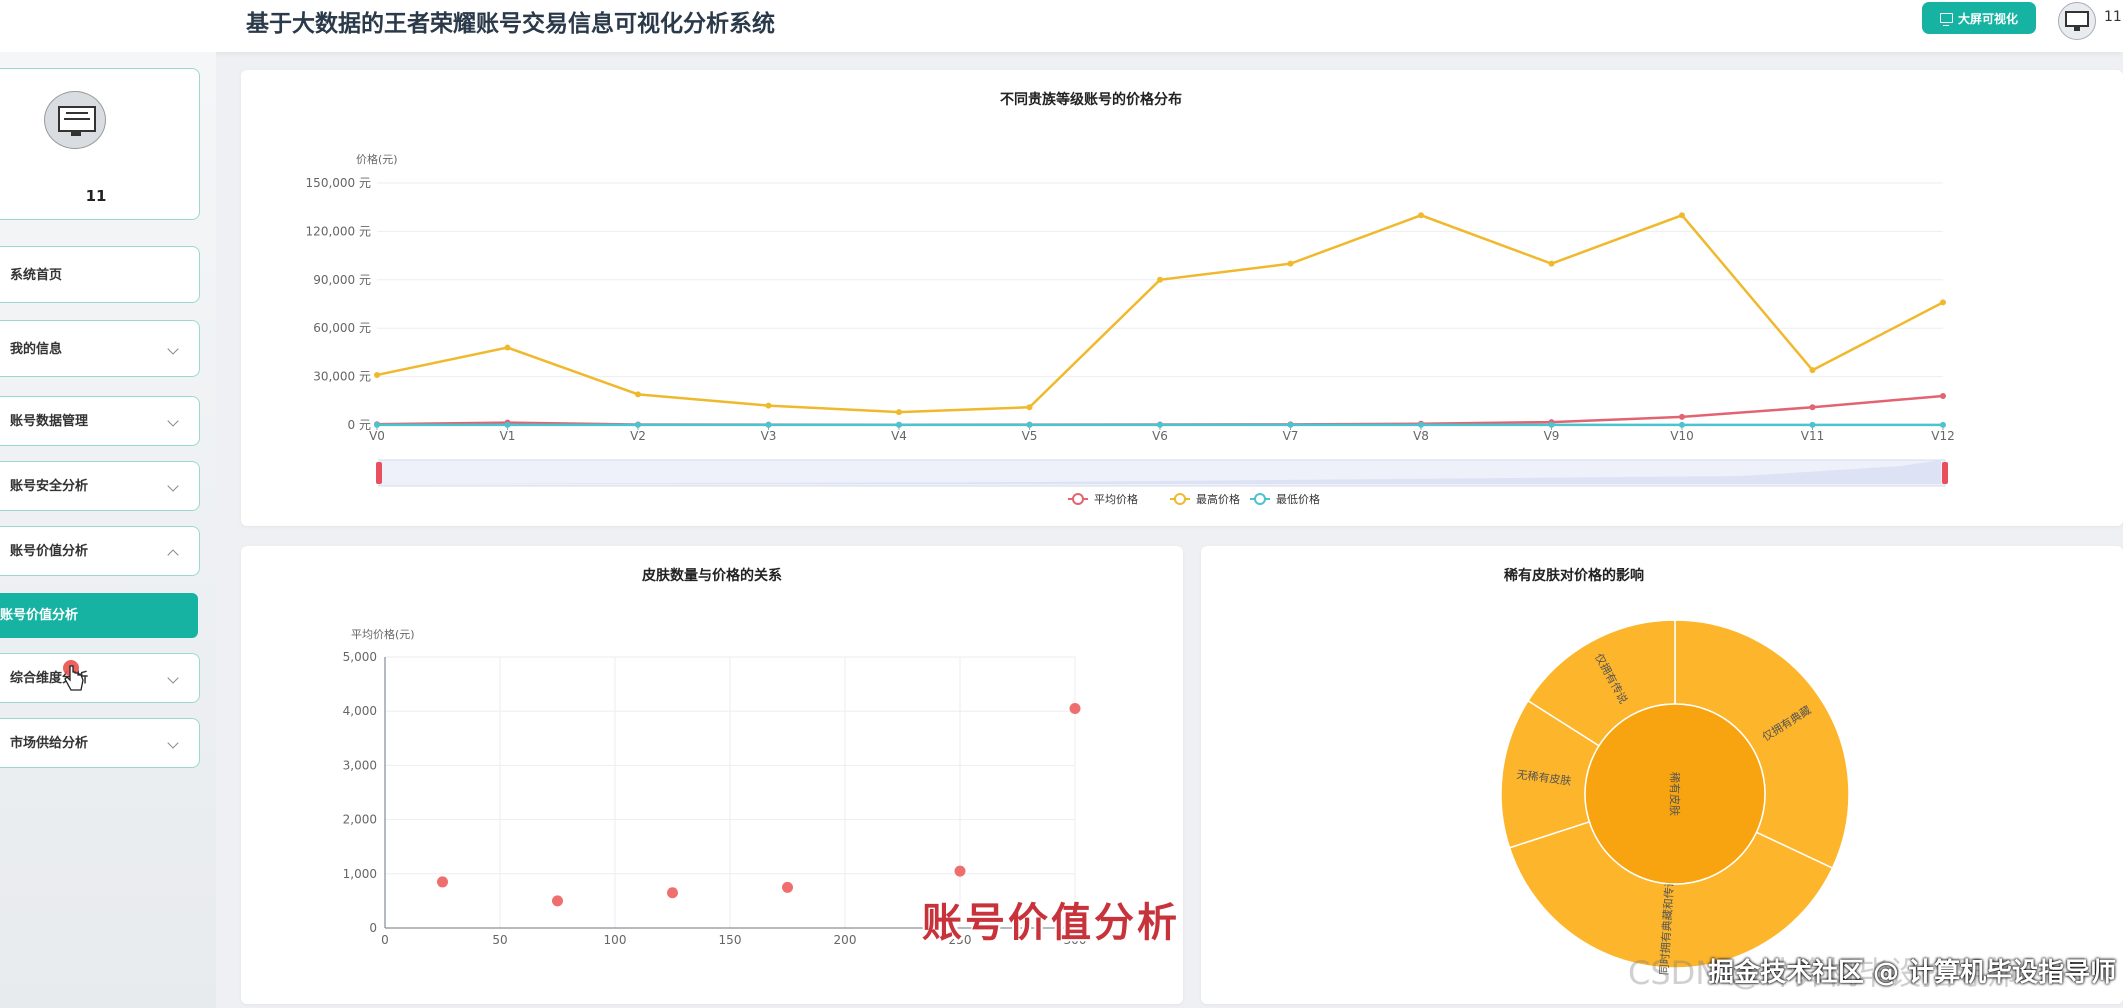 This screenshot has width=2123, height=1008. What do you see at coordinates (100, 348) in the screenshot?
I see `sidebar-item-my-info: 我的信息` at bounding box center [100, 348].